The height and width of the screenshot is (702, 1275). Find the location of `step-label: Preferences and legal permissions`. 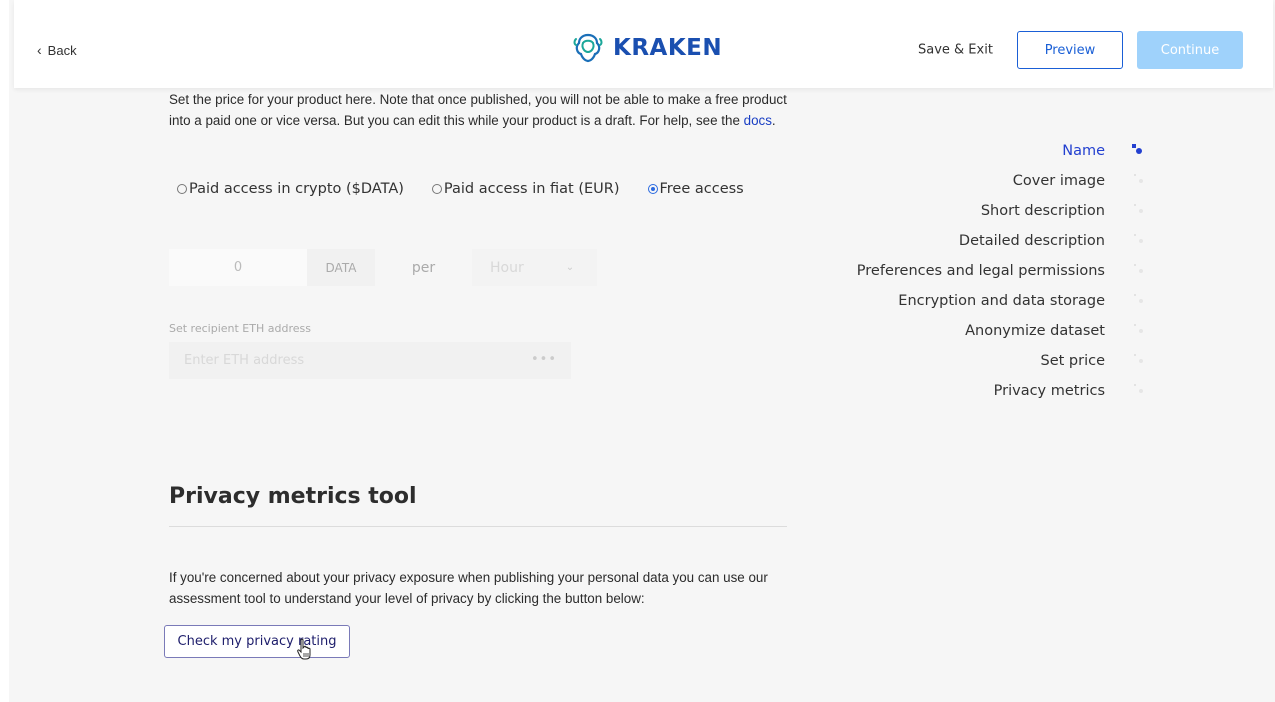

step-label: Preferences and legal permissions is located at coordinates (980, 271).